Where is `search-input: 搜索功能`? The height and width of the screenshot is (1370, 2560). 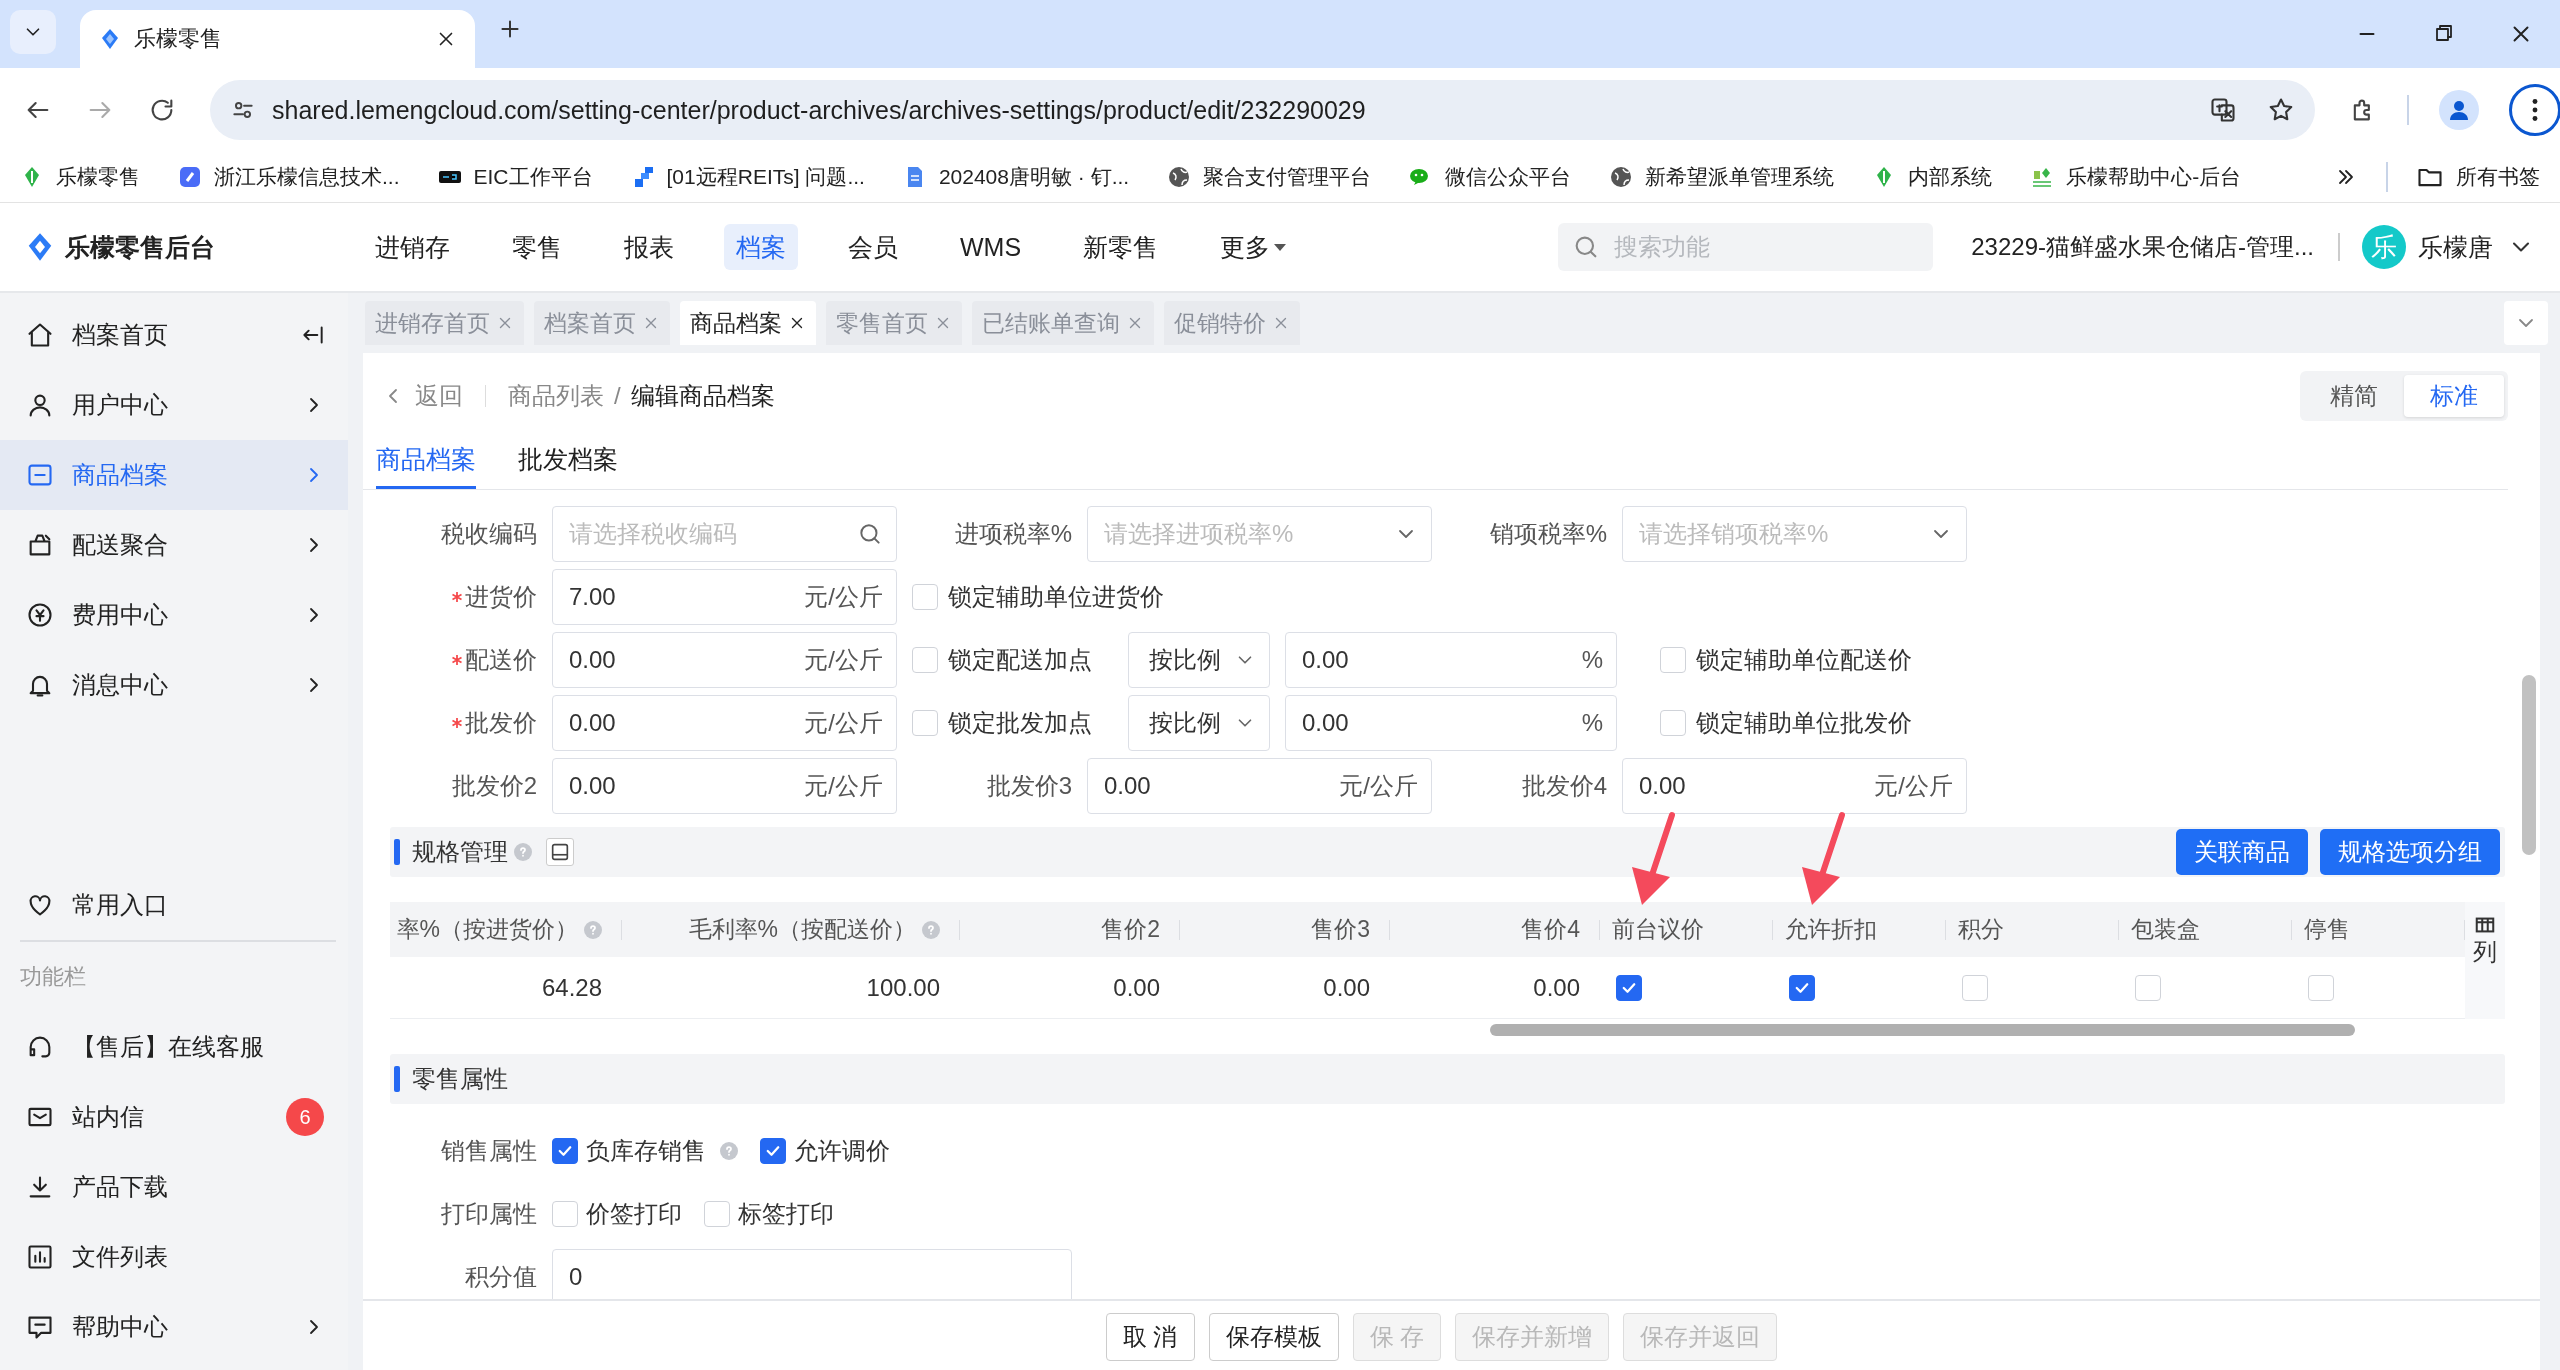
search-input: 搜索功能 is located at coordinates (1764, 247).